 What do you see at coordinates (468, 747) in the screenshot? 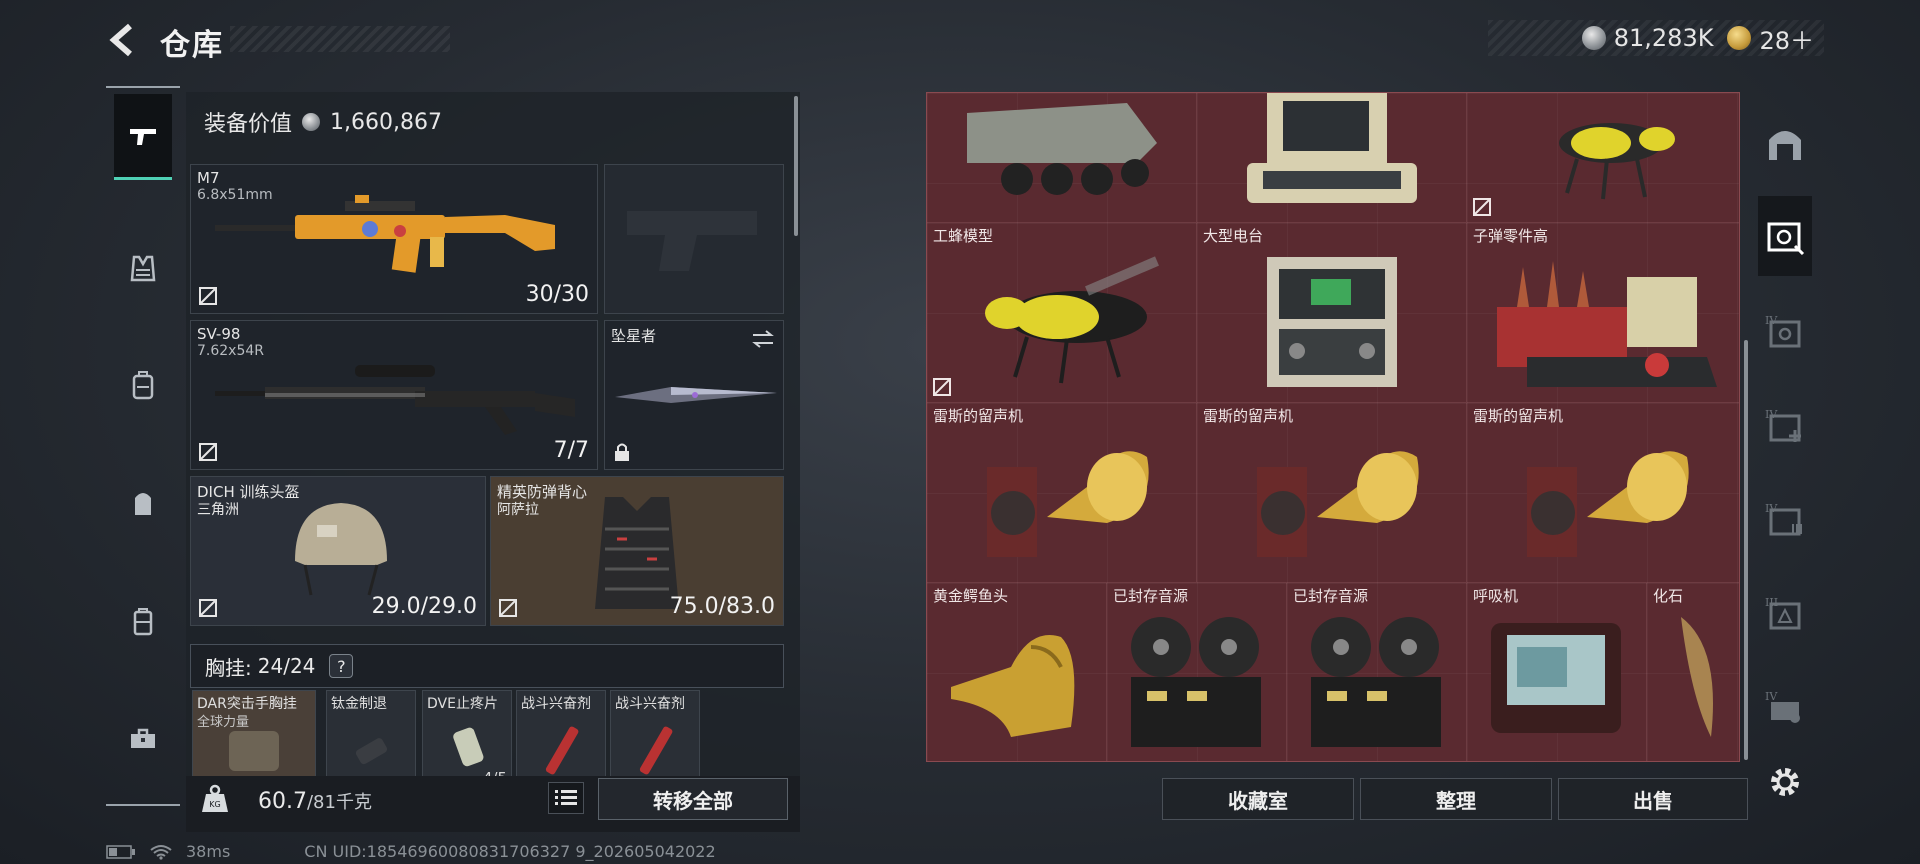
I see `pill-bottle-image` at bounding box center [468, 747].